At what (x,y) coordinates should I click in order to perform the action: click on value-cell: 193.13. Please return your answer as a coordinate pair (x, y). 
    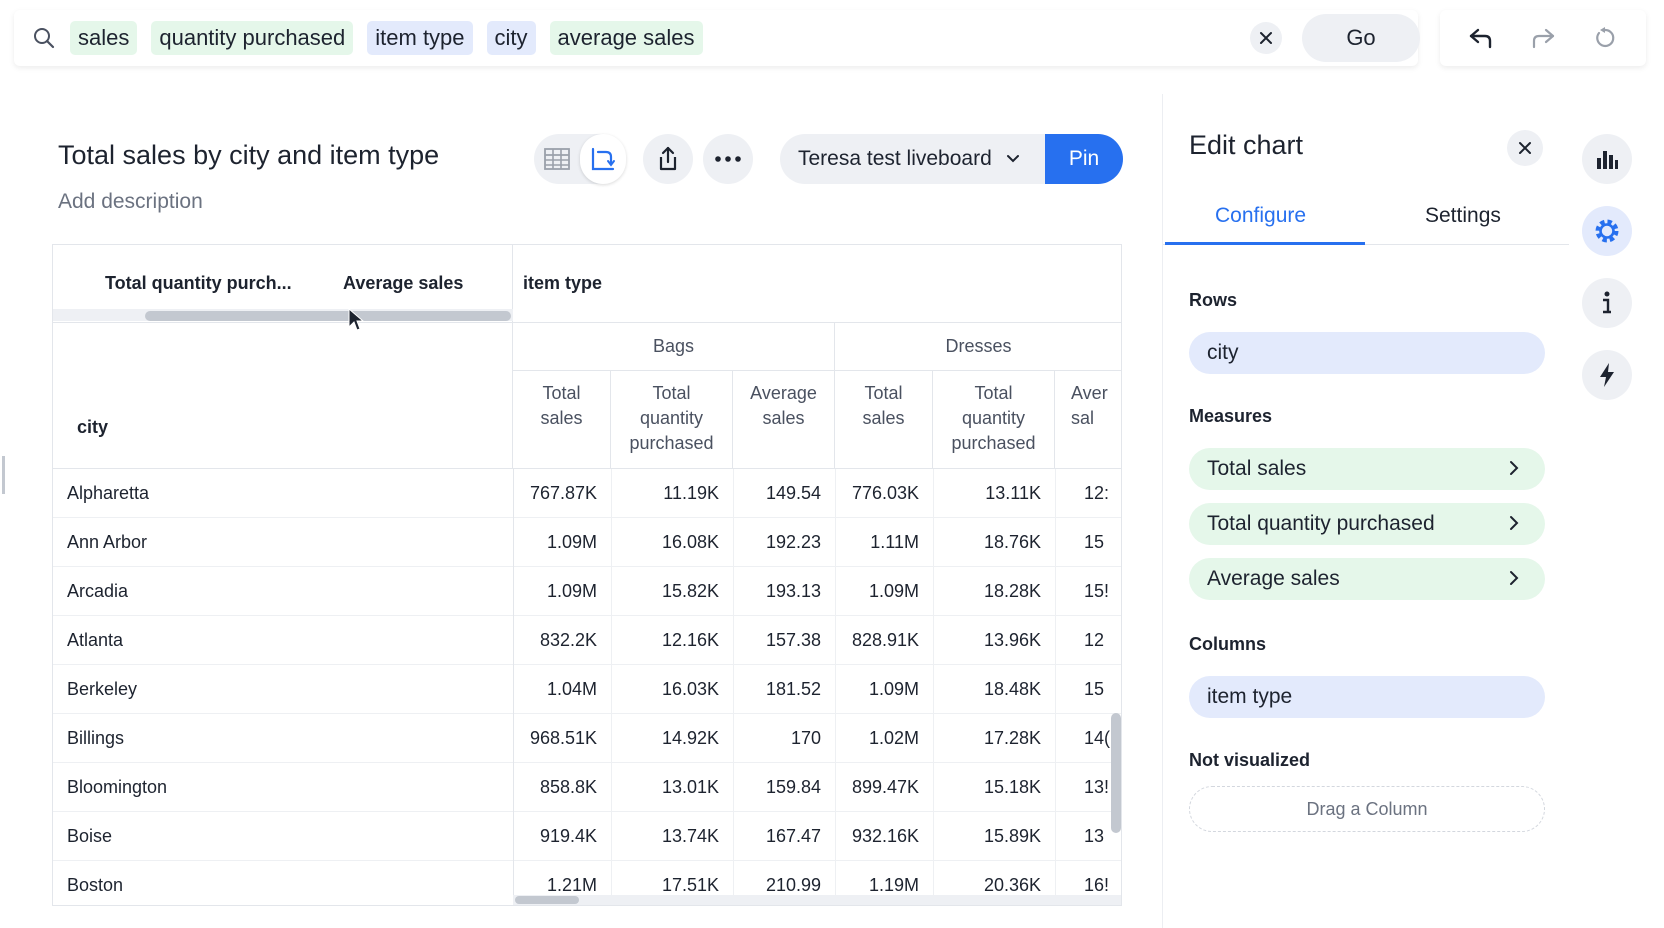
    Looking at the image, I should click on (784, 591).